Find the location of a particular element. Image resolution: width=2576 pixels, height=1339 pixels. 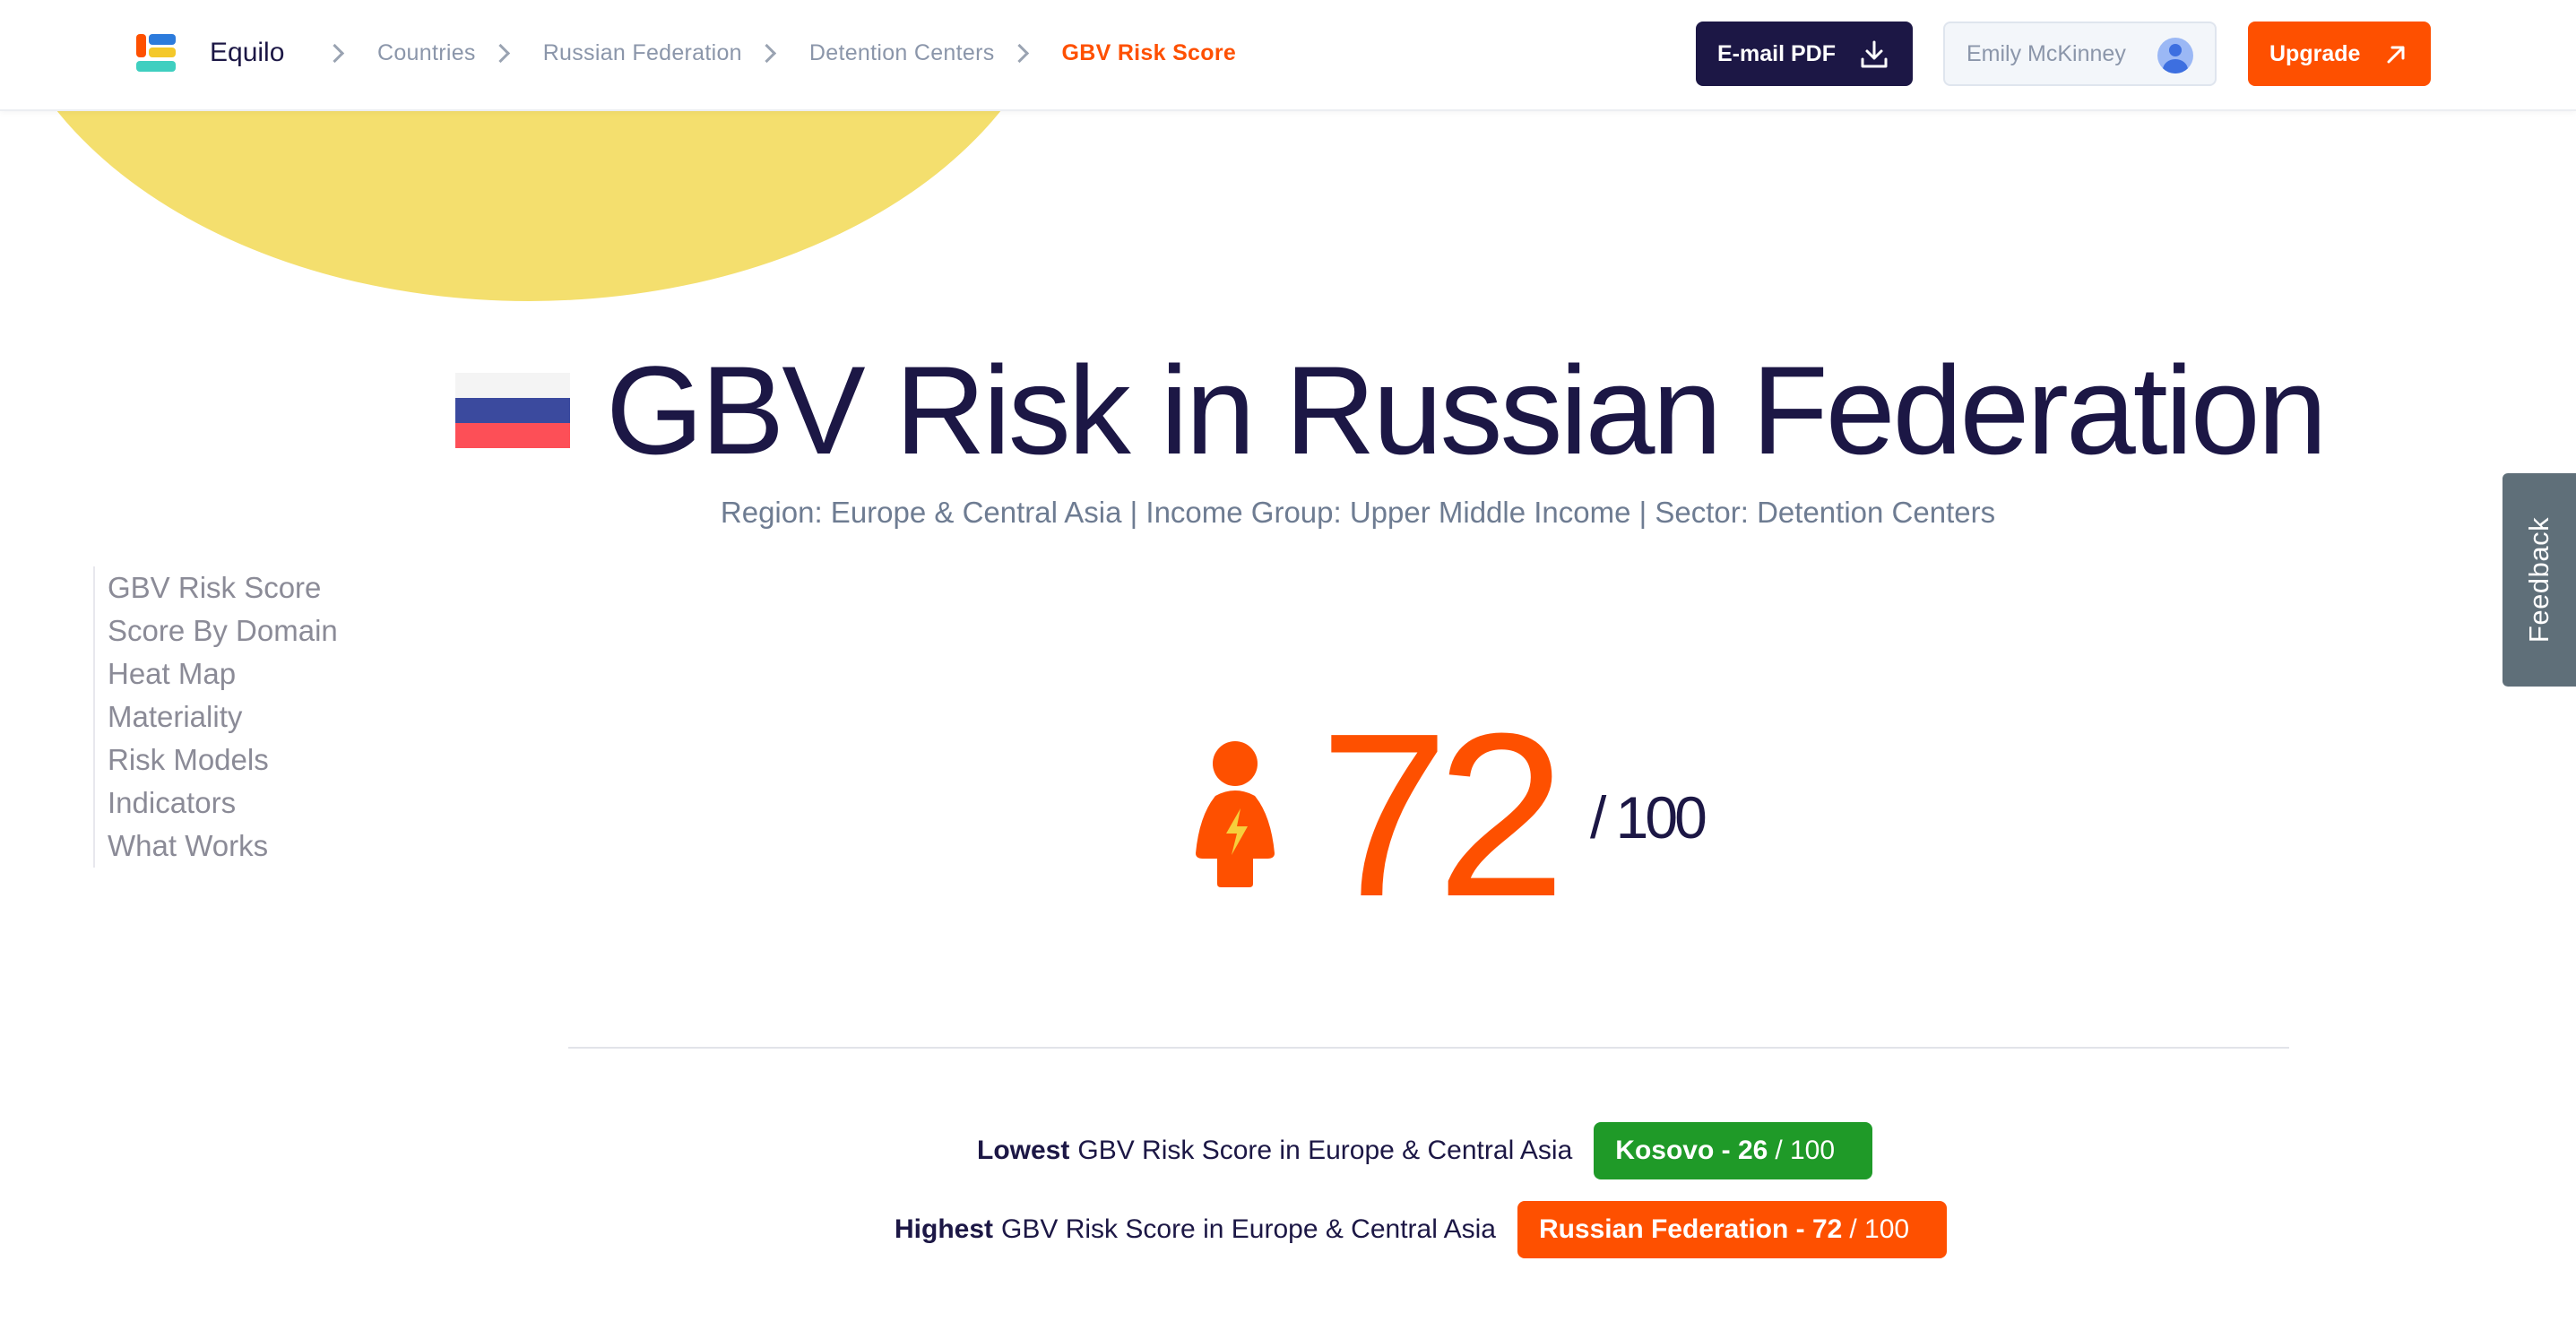

lowest-country: Kosovo - 26 is located at coordinates (1691, 1150).